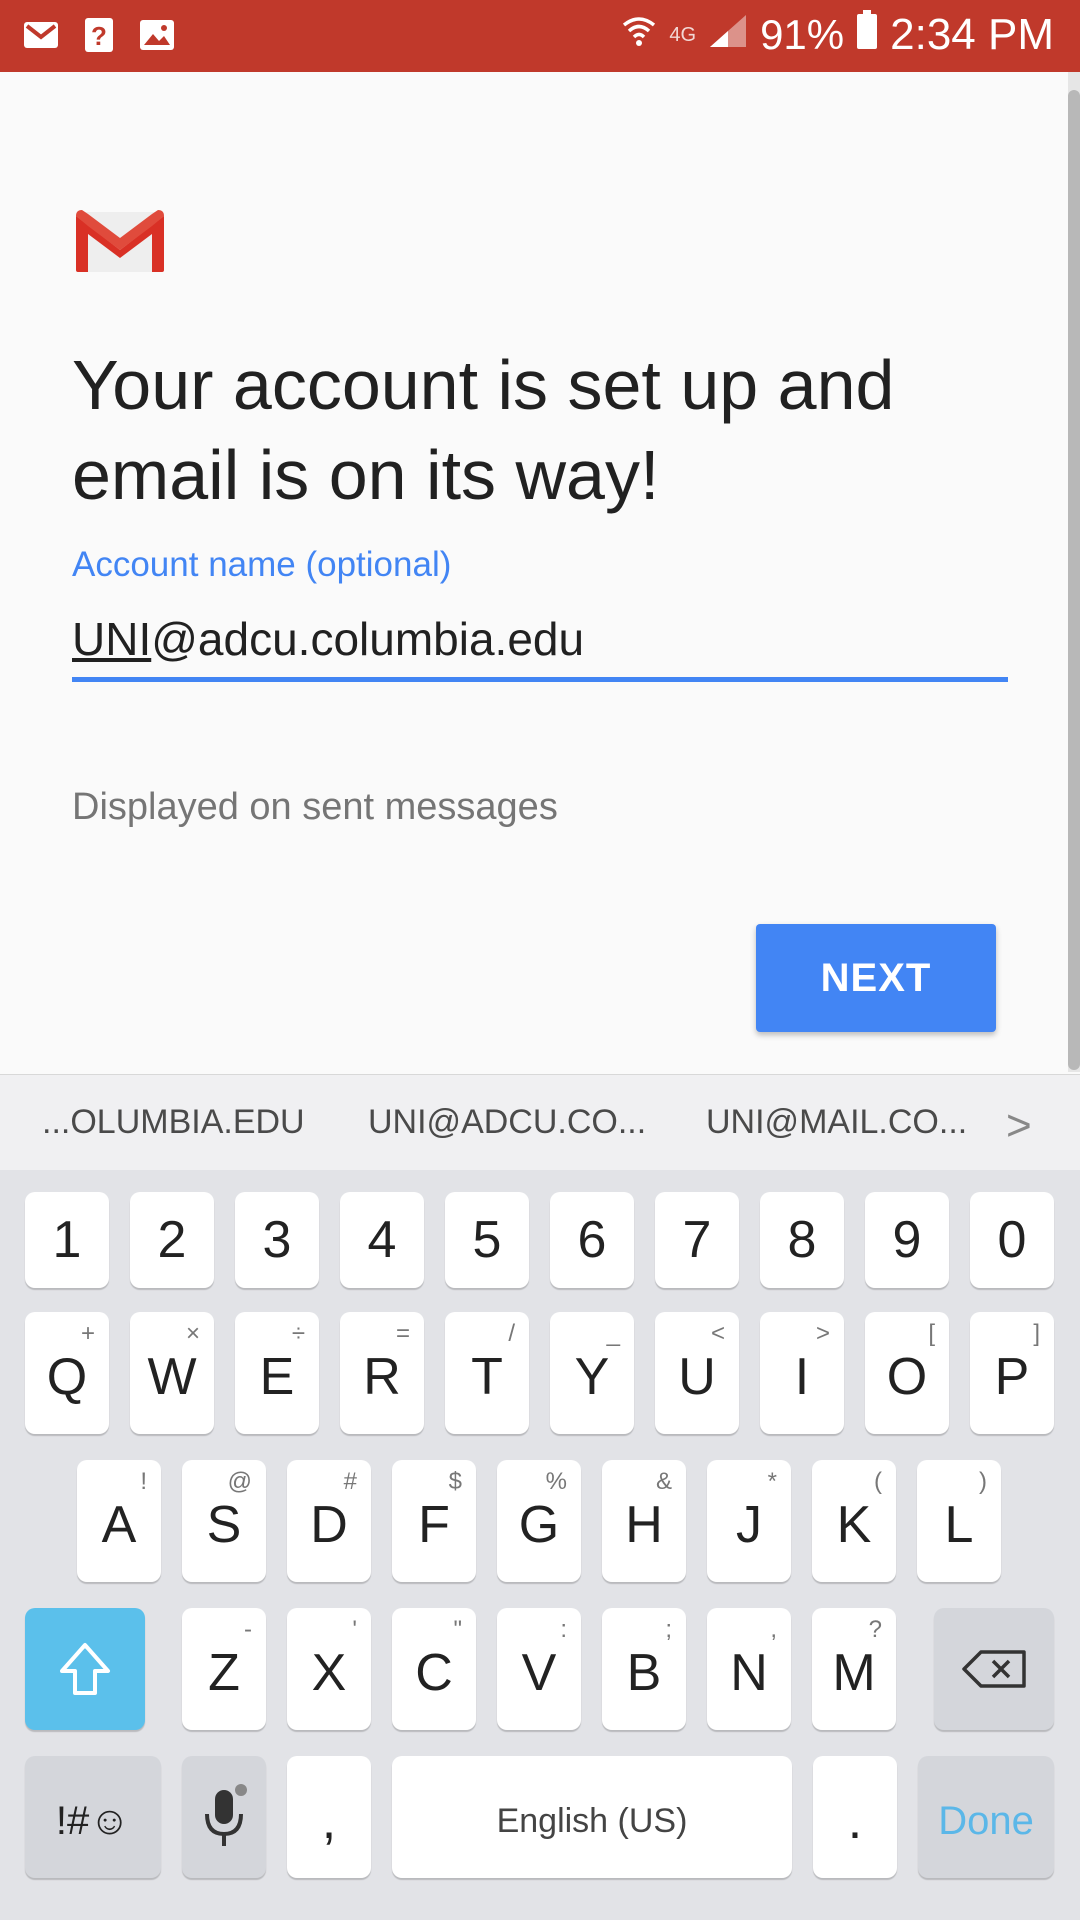  What do you see at coordinates (1074, 580) in the screenshot?
I see `scrollbar-thumb` at bounding box center [1074, 580].